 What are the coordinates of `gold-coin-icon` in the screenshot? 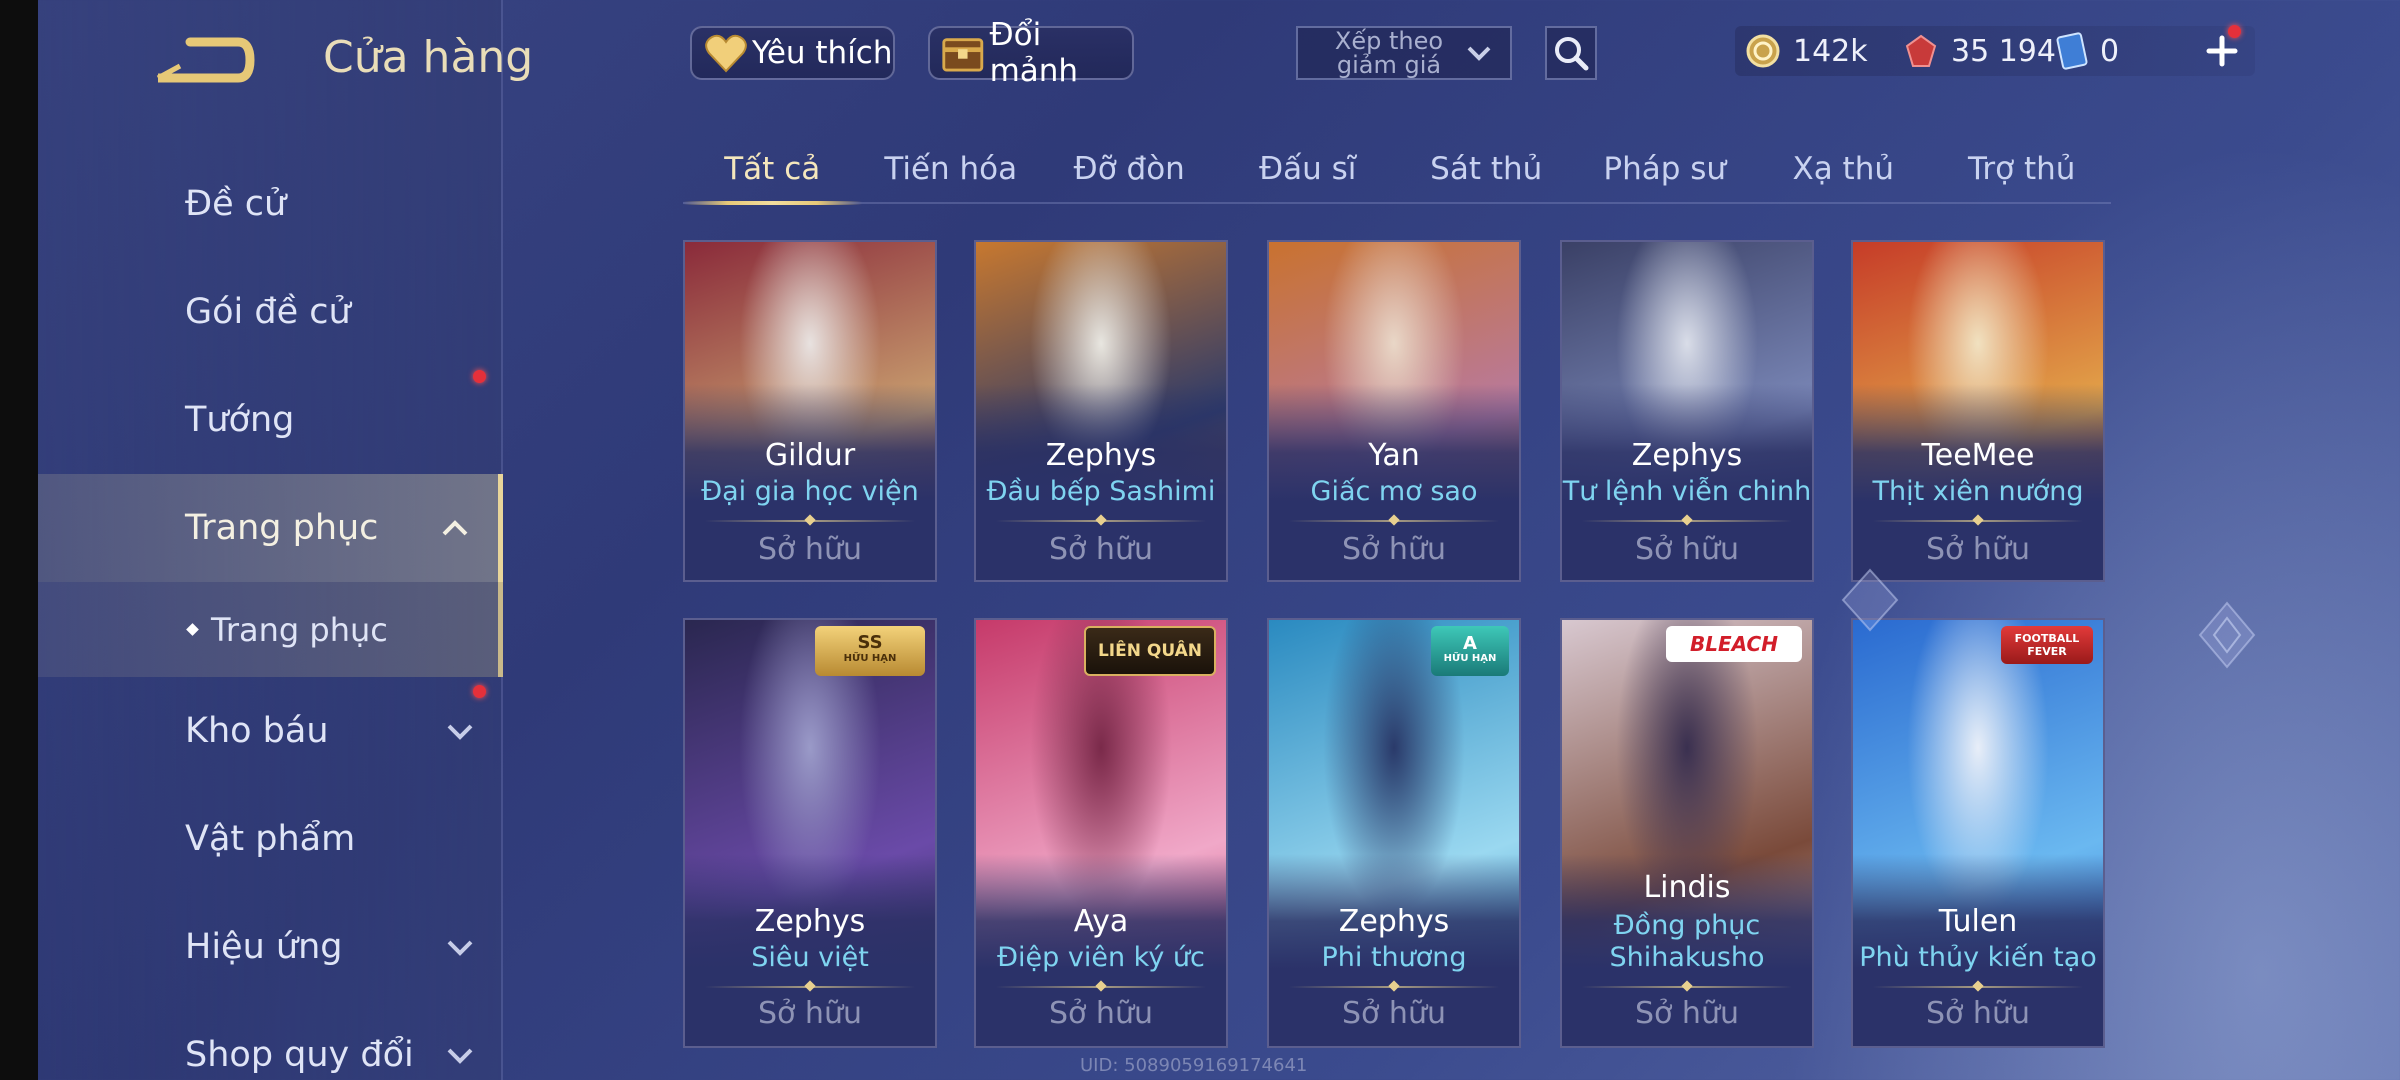 It's located at (1763, 51).